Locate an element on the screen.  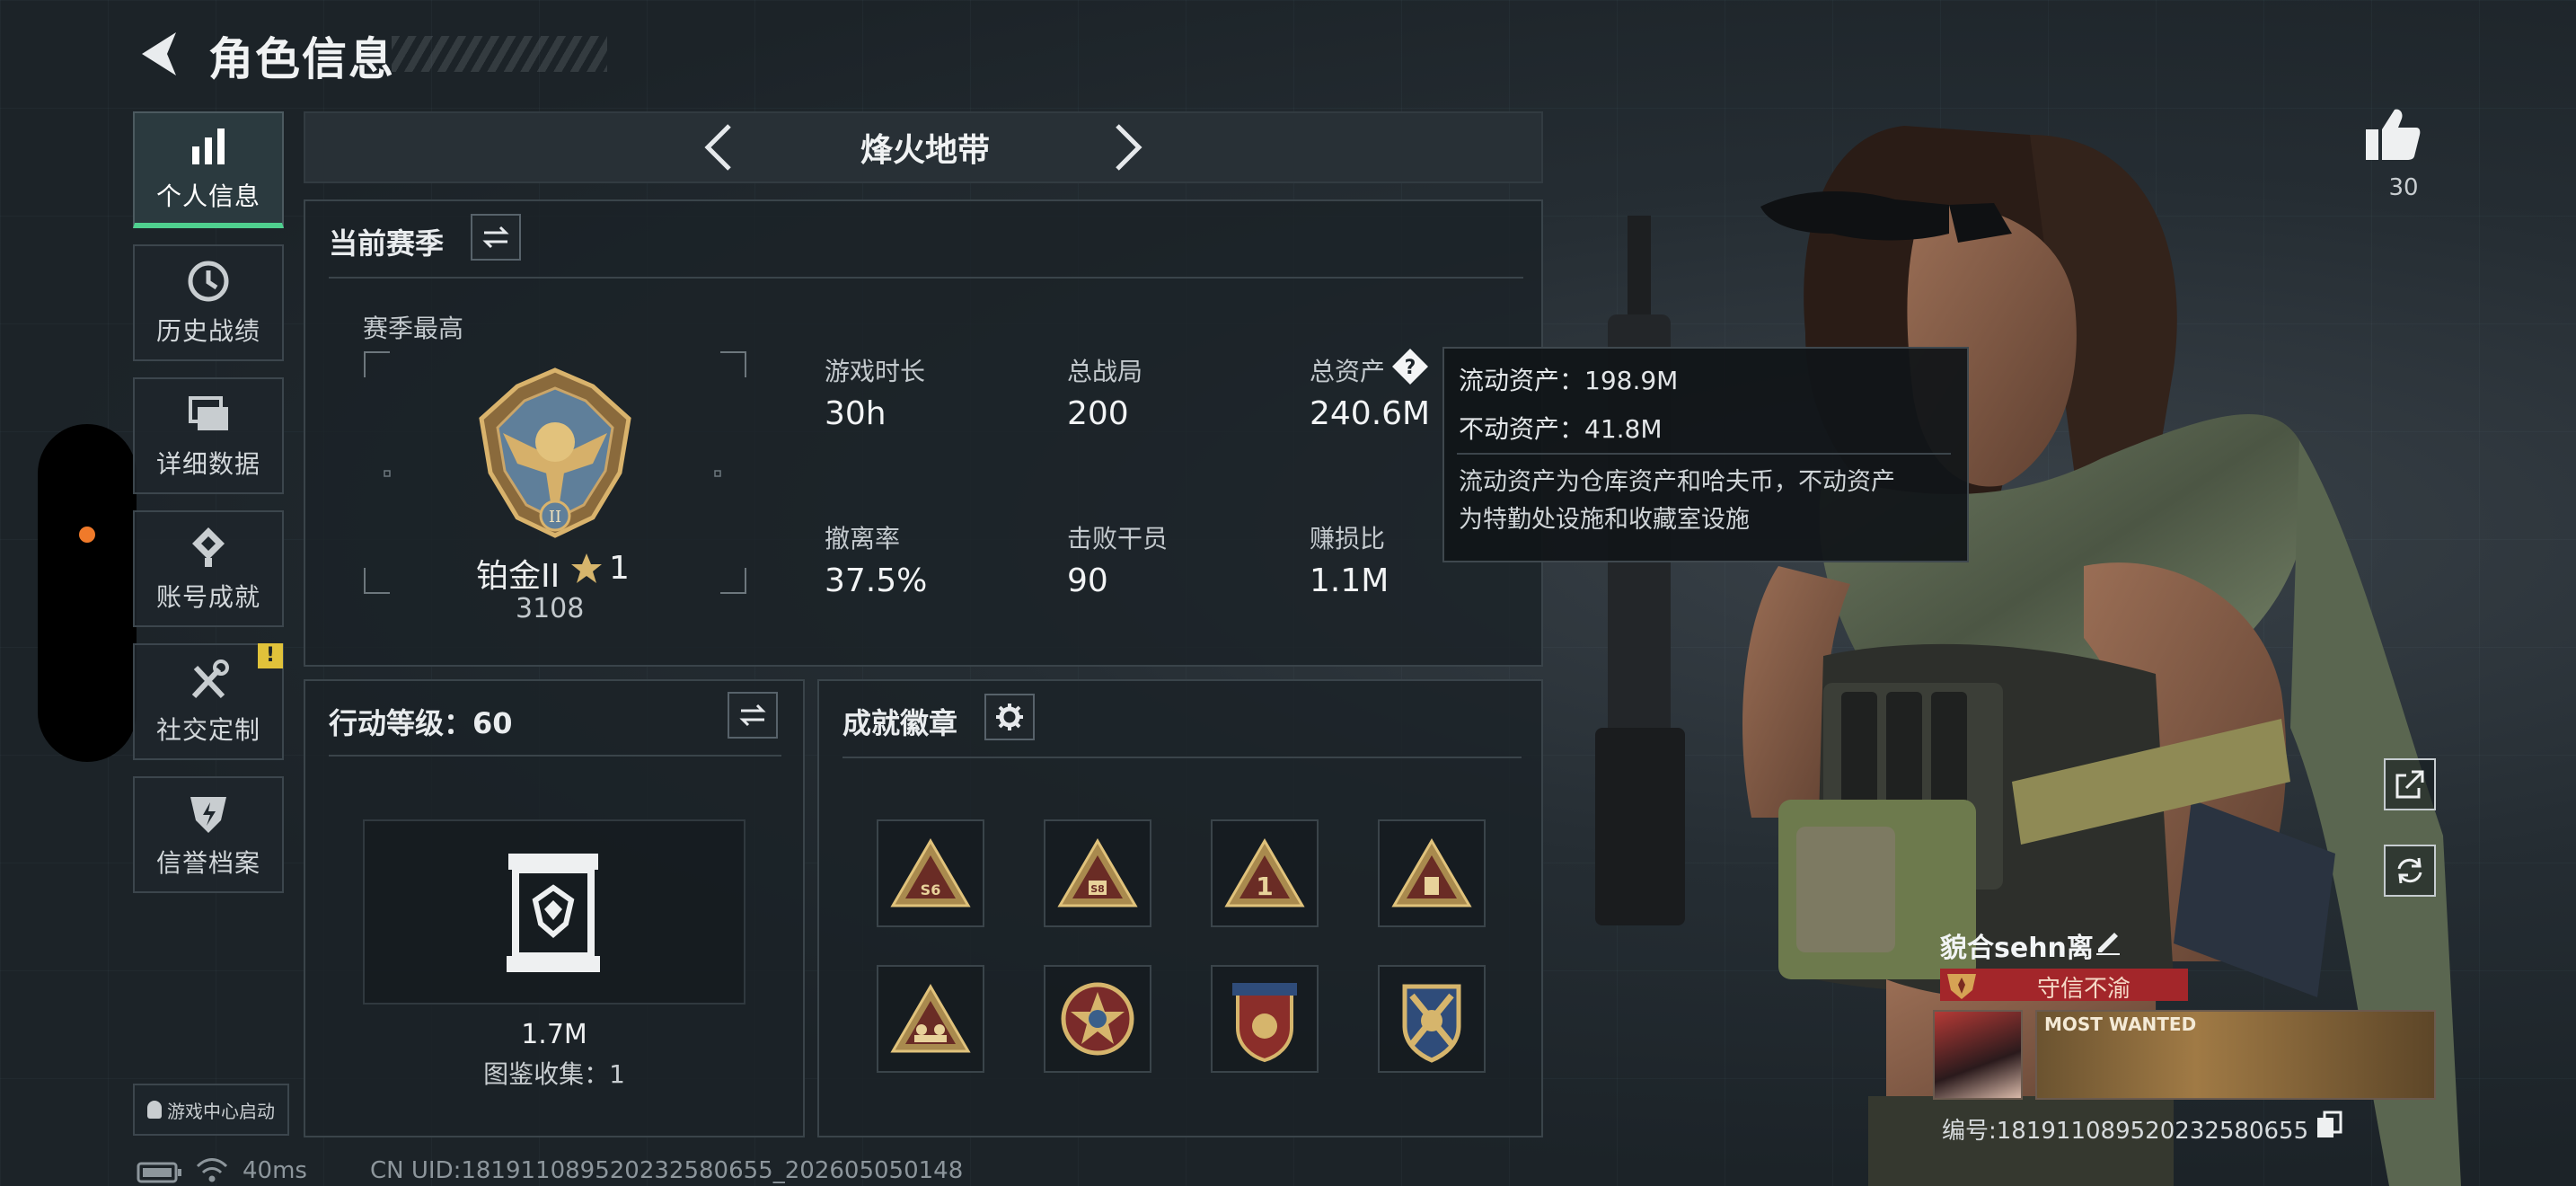
badge-slot: S6 is located at coordinates (931, 873).